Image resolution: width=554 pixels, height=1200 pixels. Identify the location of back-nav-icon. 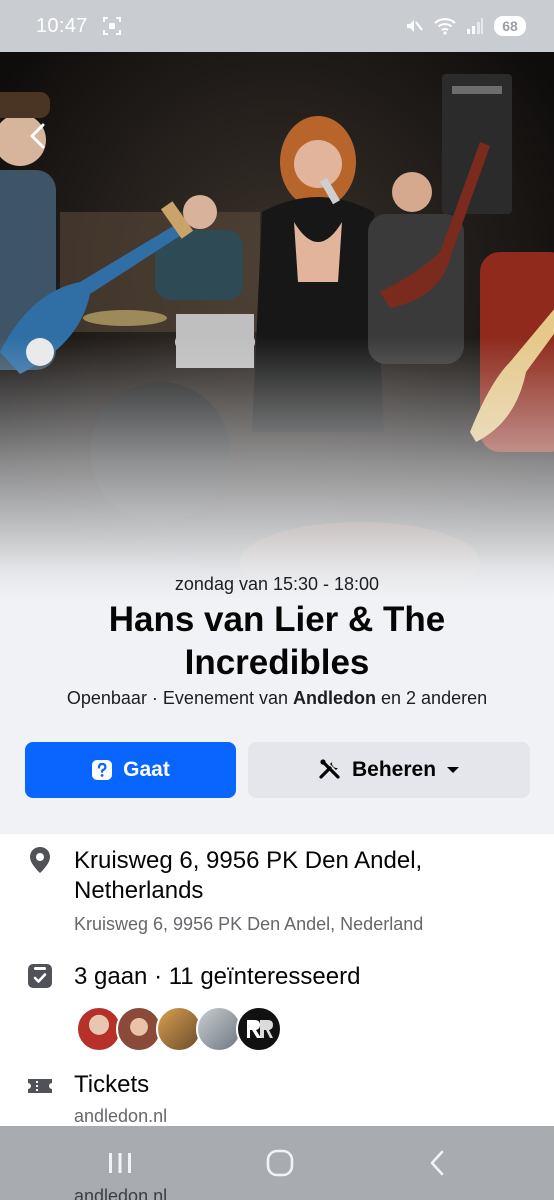
(437, 1163).